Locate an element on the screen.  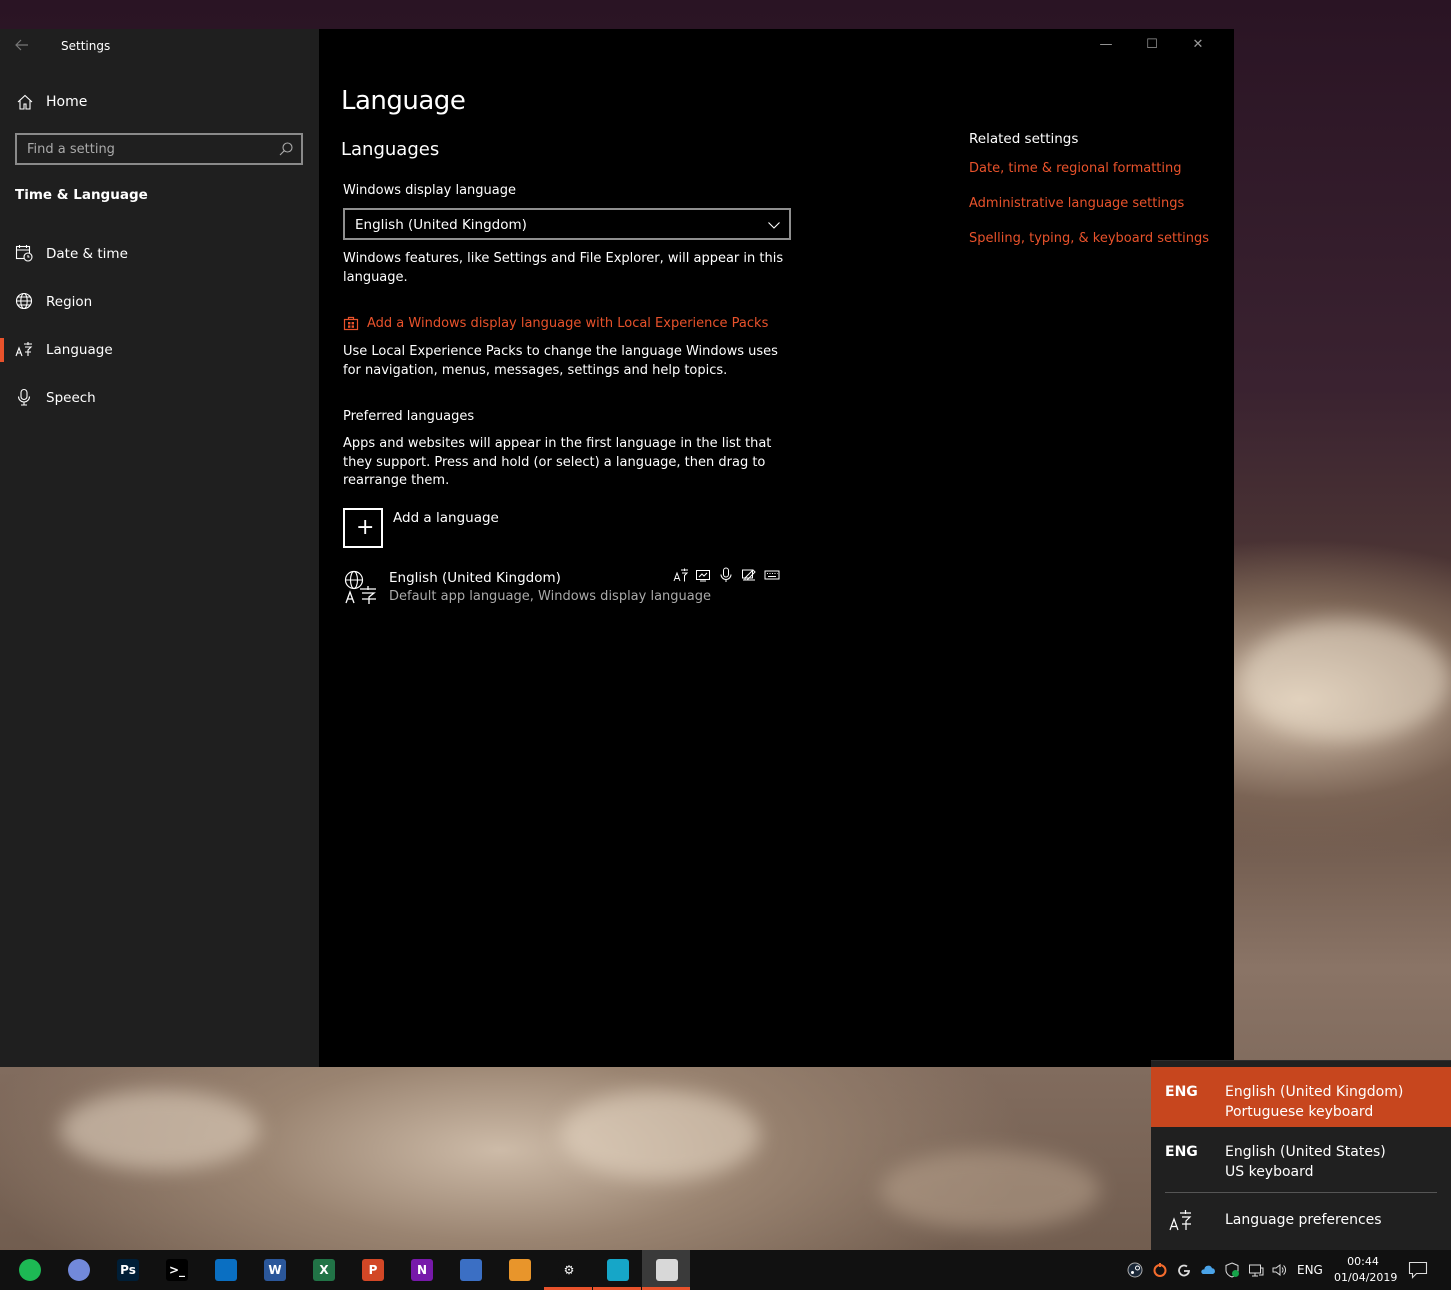
add-language-button: + Add a language is located at coordinates (543, 528).